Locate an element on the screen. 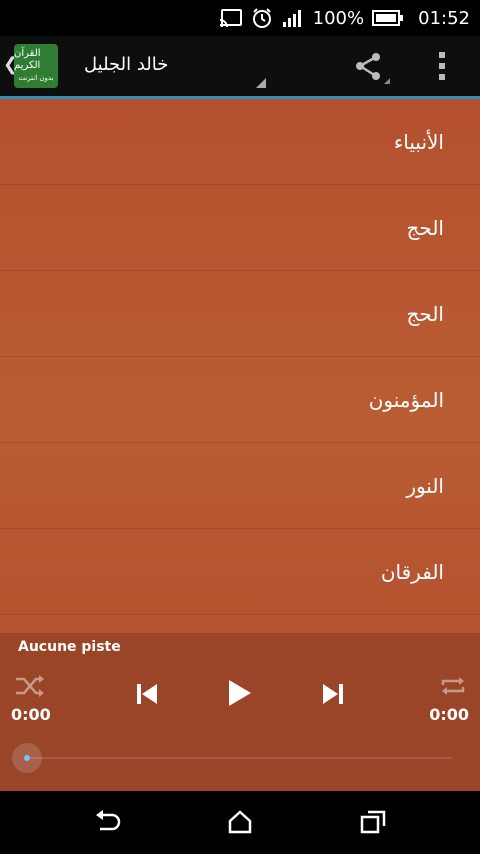 This screenshot has width=480, height=854. list-item: المؤمنون is located at coordinates (240, 400).